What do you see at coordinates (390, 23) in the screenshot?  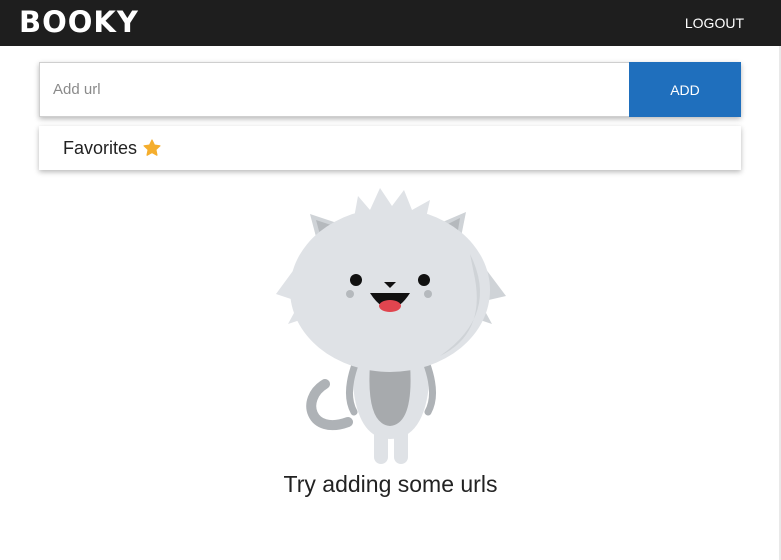 I see `top-app-bar: BOOKY LOGOUT` at bounding box center [390, 23].